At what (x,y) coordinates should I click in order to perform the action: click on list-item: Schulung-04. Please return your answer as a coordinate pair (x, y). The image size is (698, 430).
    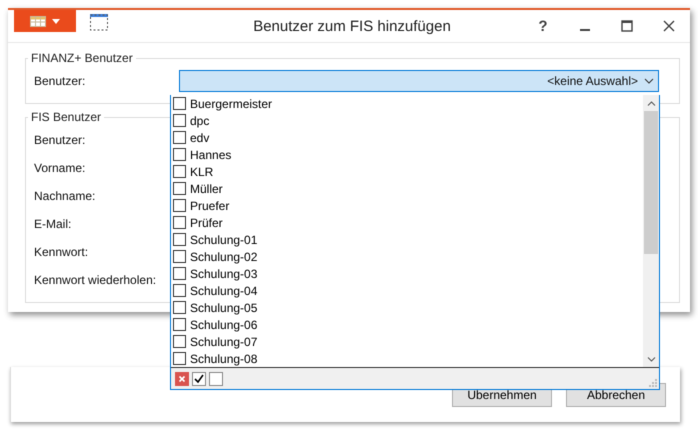
    Looking at the image, I should click on (407, 290).